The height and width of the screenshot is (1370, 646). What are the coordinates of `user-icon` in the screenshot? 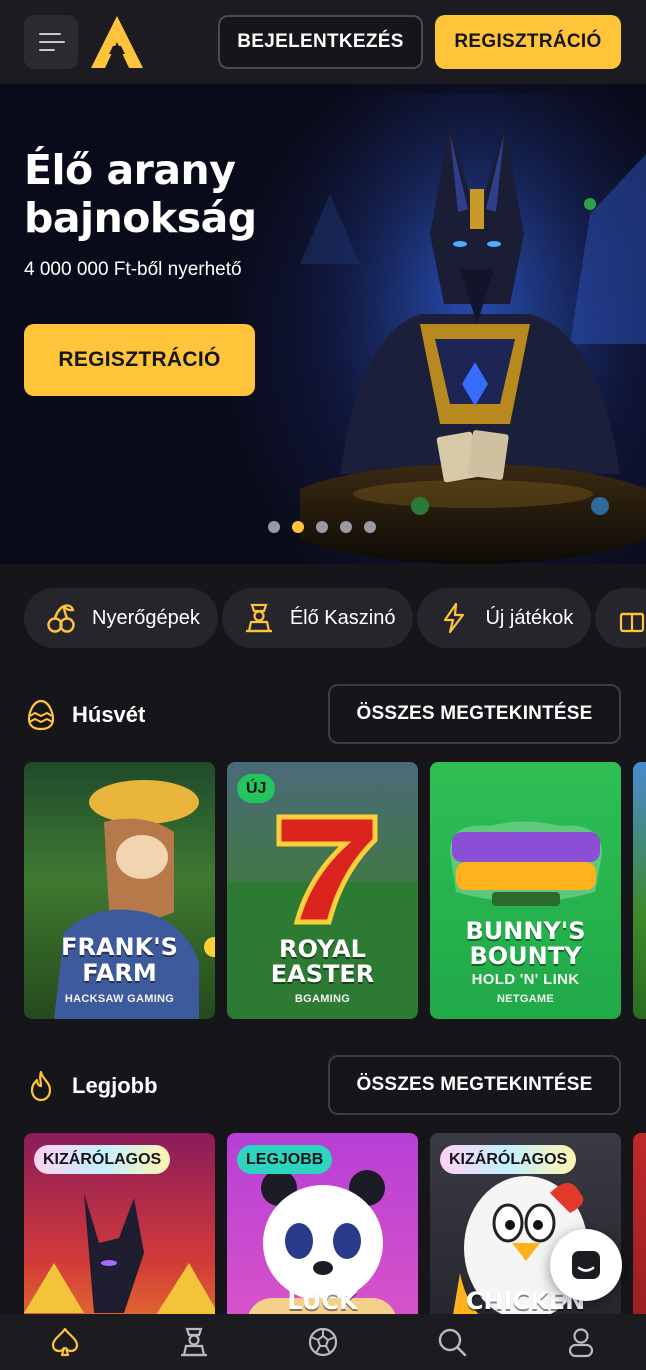 It's located at (581, 1343).